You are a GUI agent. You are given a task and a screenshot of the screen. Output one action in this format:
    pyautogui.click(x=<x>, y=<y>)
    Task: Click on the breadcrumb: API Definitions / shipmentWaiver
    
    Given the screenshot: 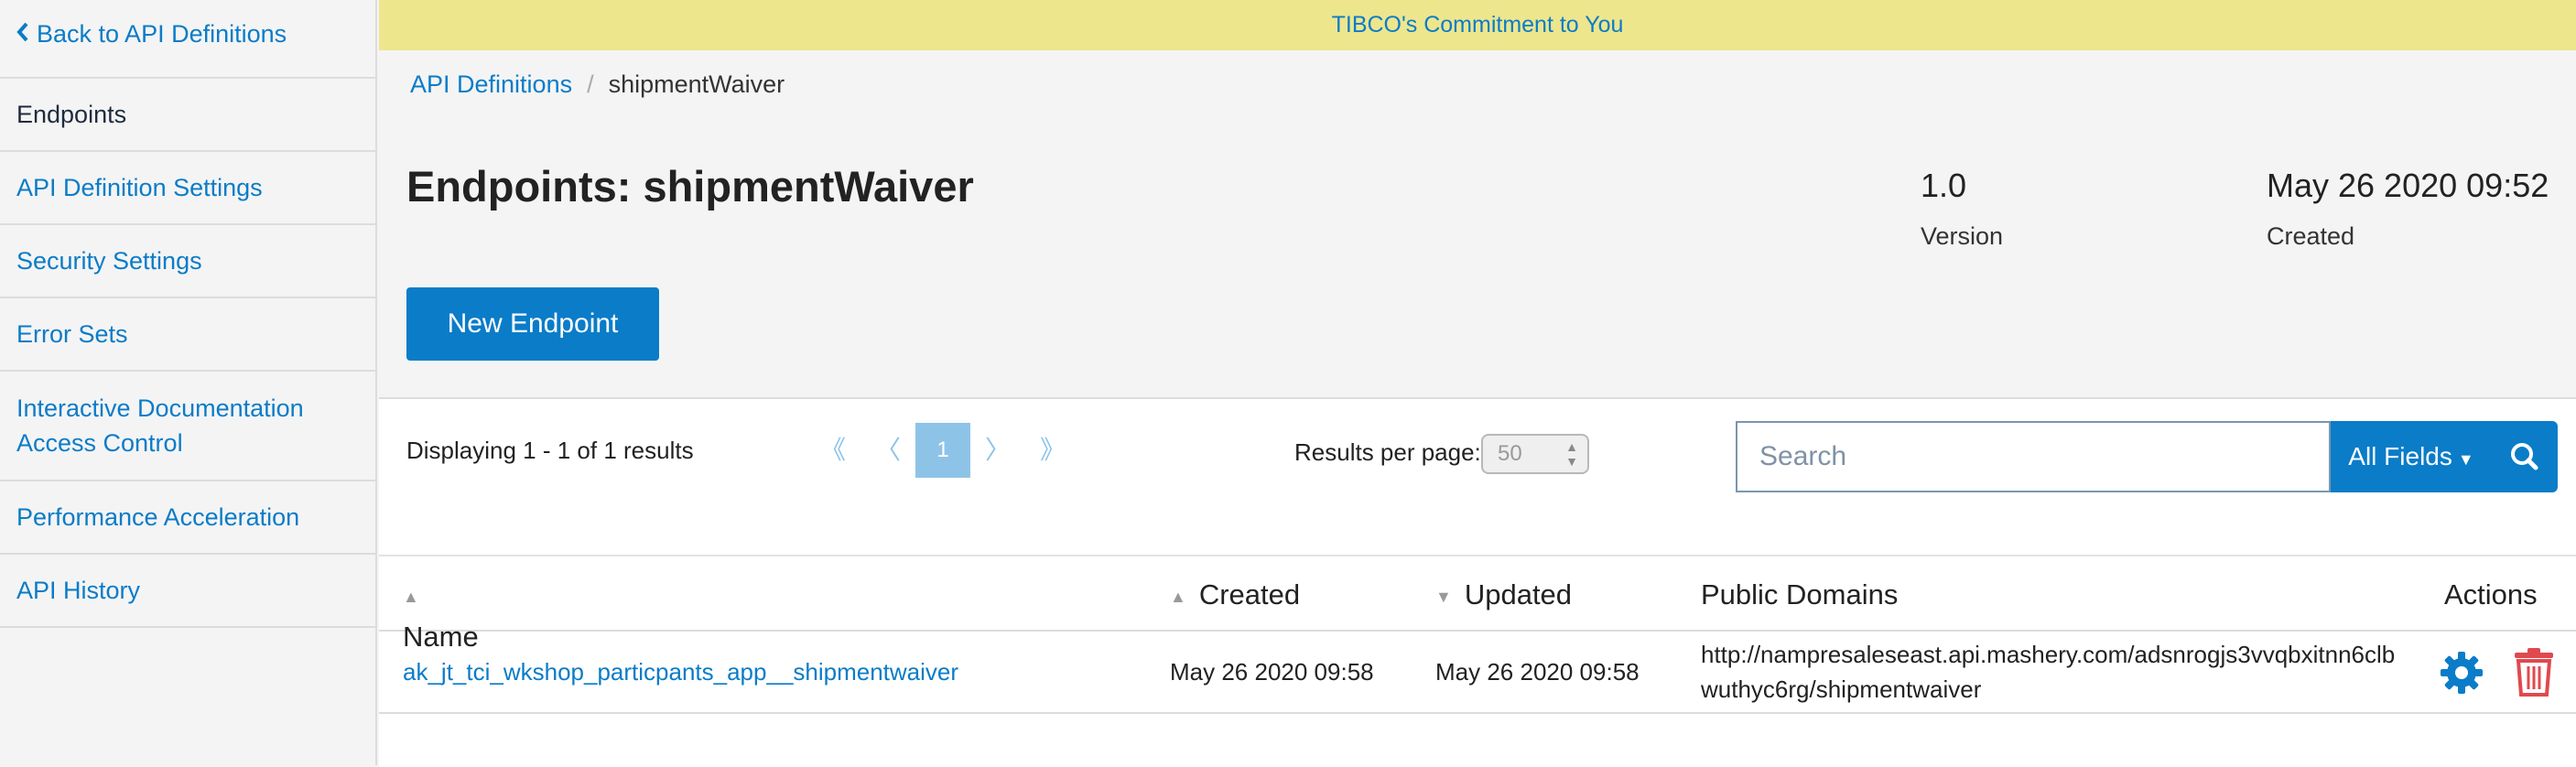 What is the action you would take?
    pyautogui.click(x=598, y=84)
    